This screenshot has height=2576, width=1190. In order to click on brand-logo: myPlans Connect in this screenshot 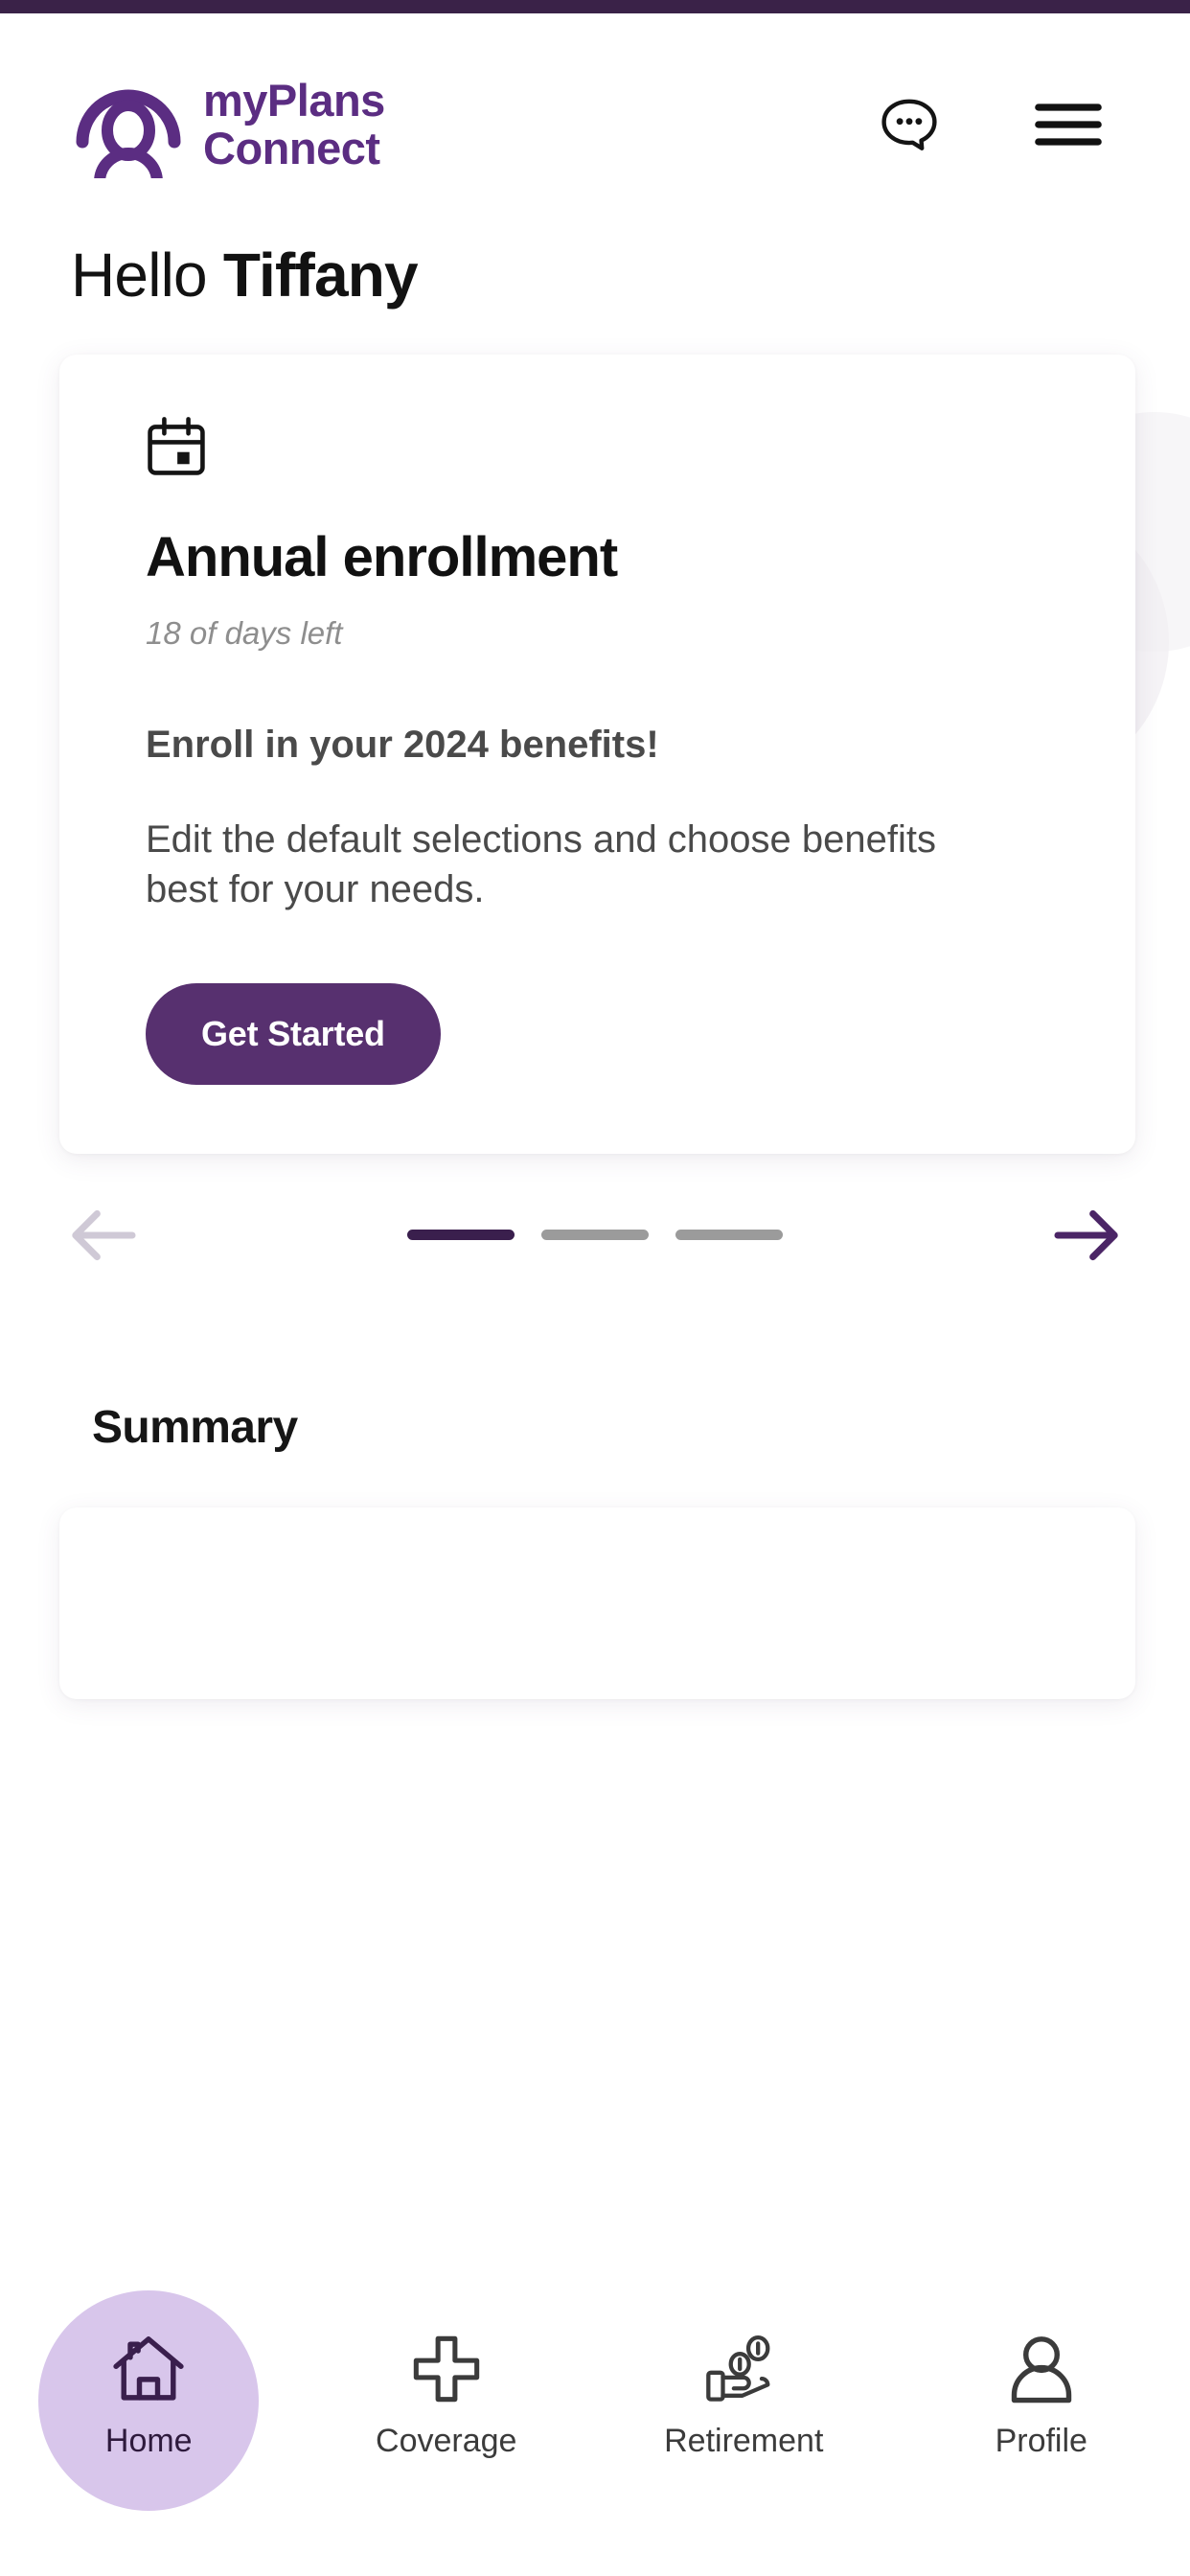, I will do `click(230, 129)`.